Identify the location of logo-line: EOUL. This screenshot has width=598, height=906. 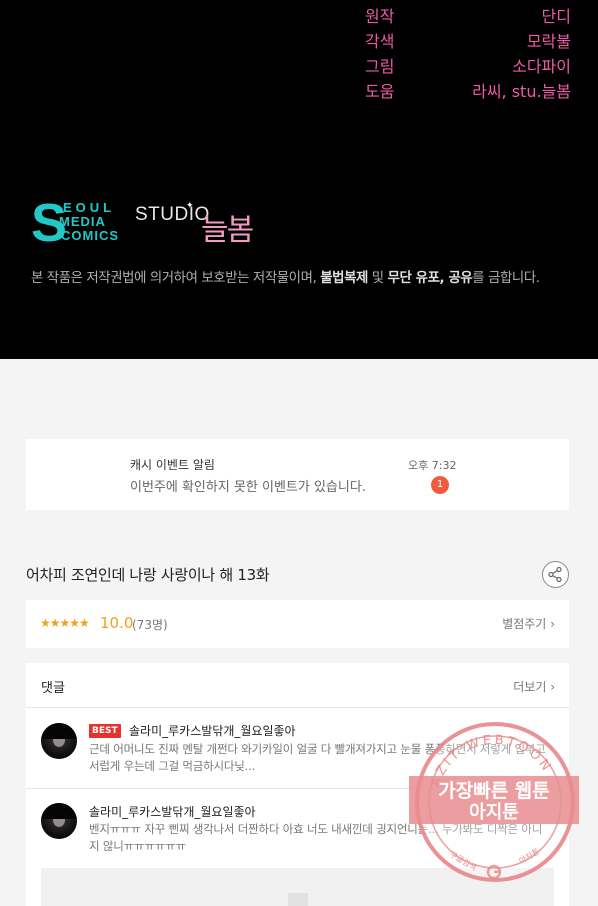
(89, 207).